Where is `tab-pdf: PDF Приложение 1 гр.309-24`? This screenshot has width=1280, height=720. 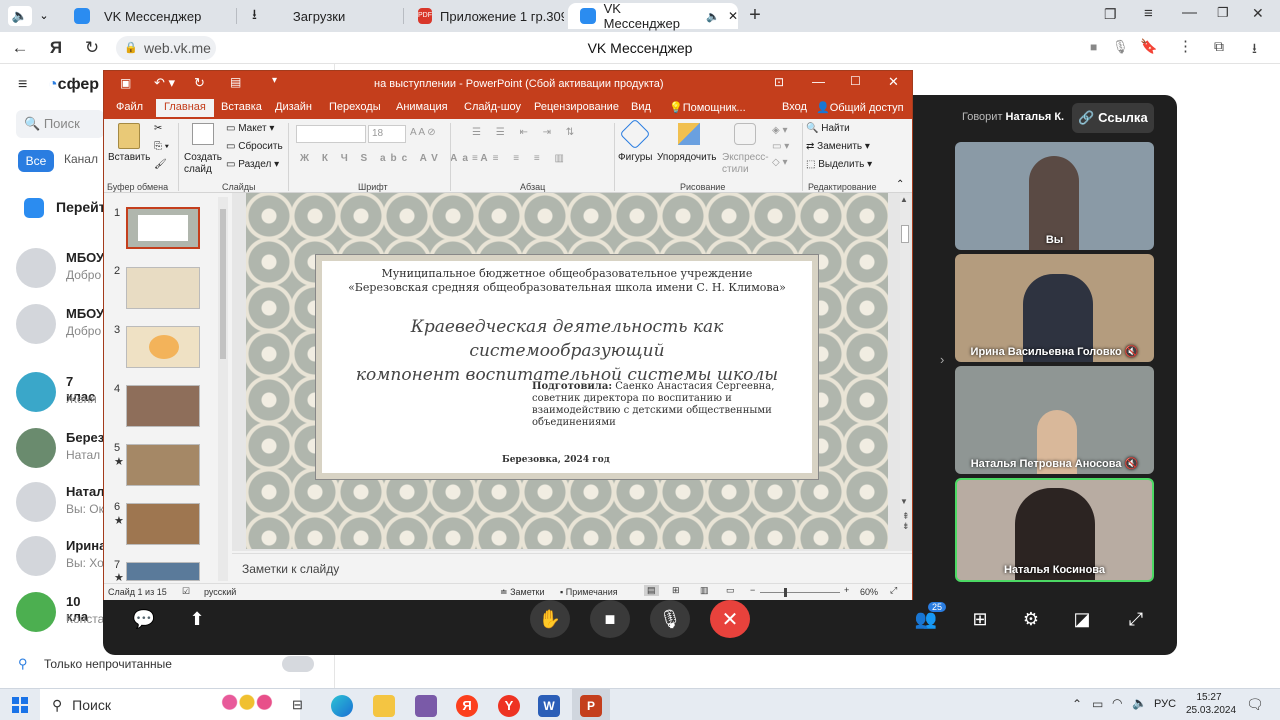 tab-pdf: PDF Приложение 1 гр.309-24 is located at coordinates (485, 16).